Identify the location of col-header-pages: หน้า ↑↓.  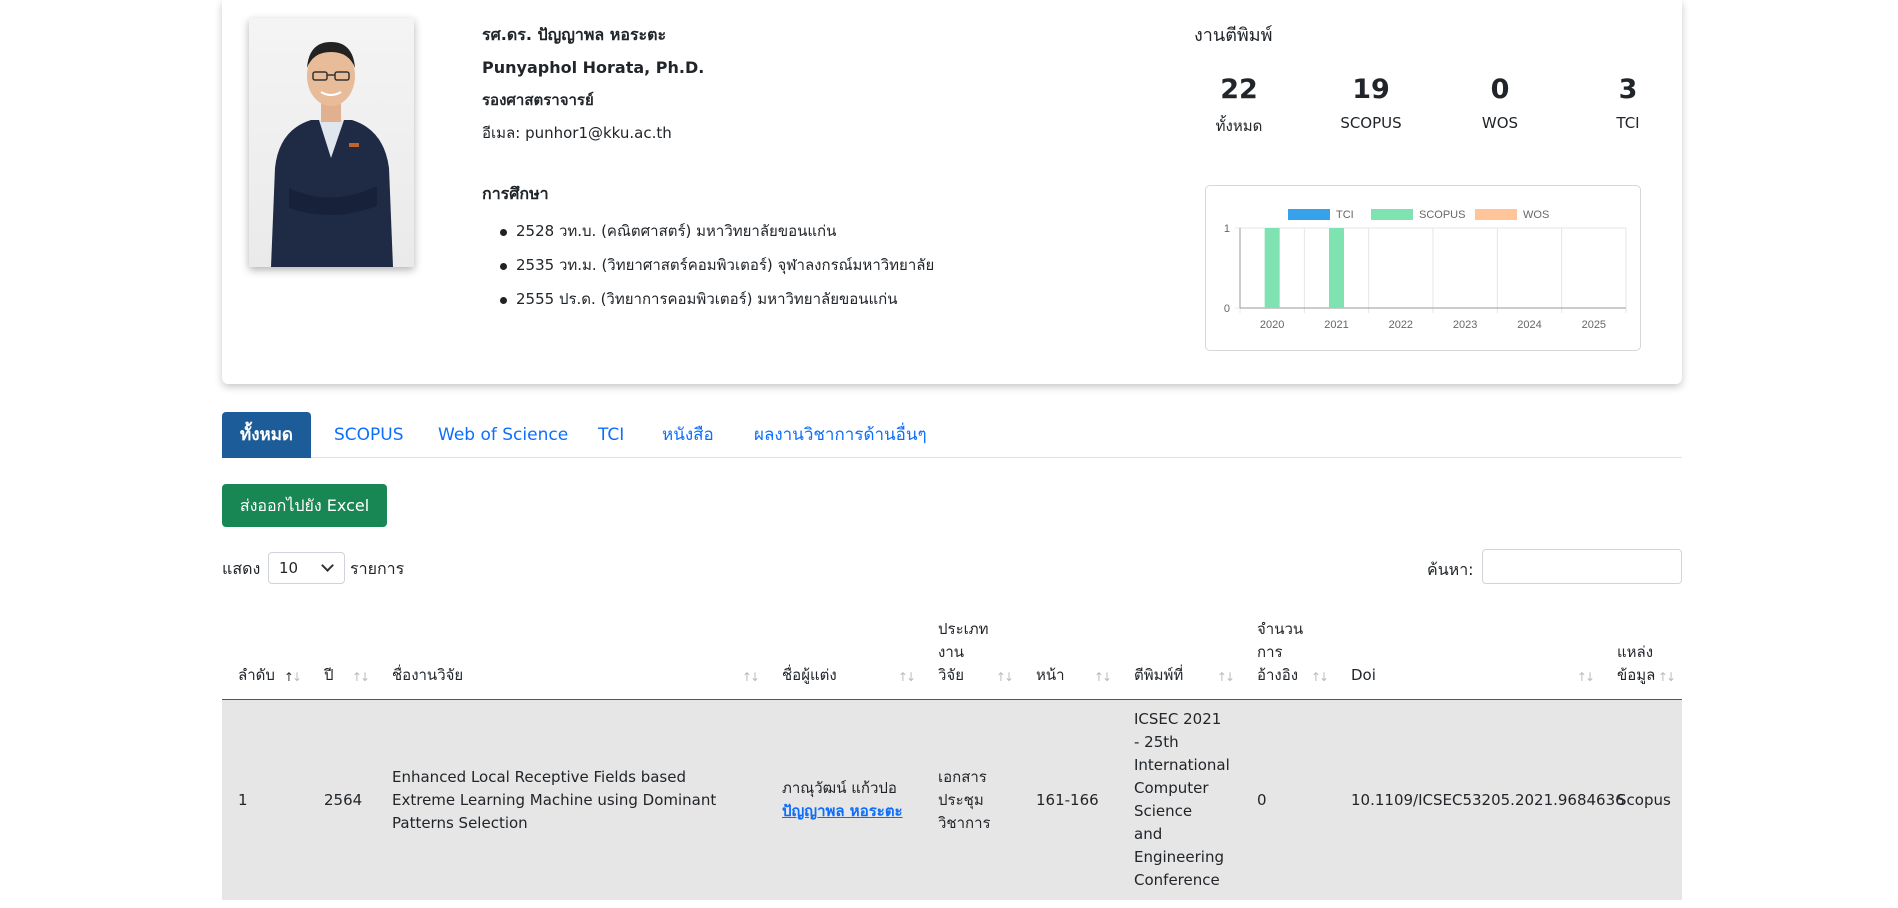
(1069, 655).